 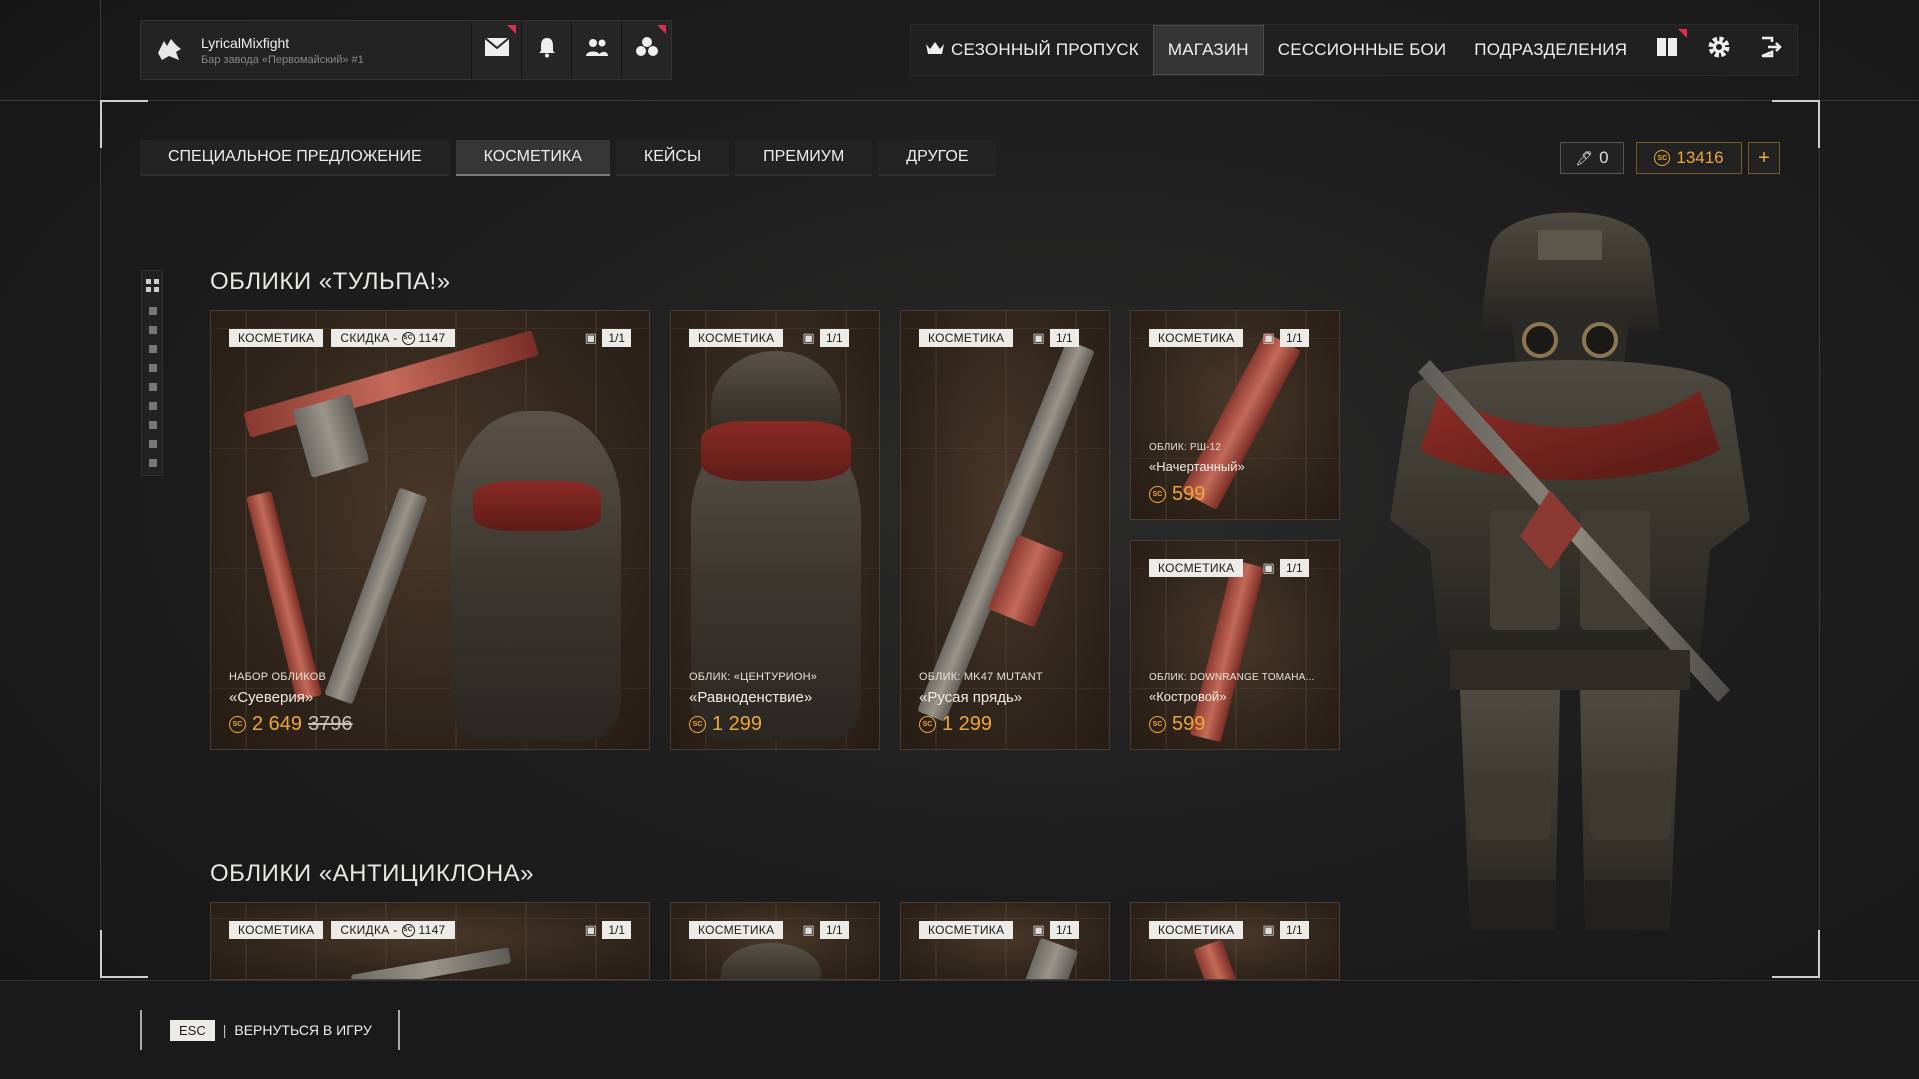 What do you see at coordinates (1667, 50) in the screenshot?
I see `journal-button` at bounding box center [1667, 50].